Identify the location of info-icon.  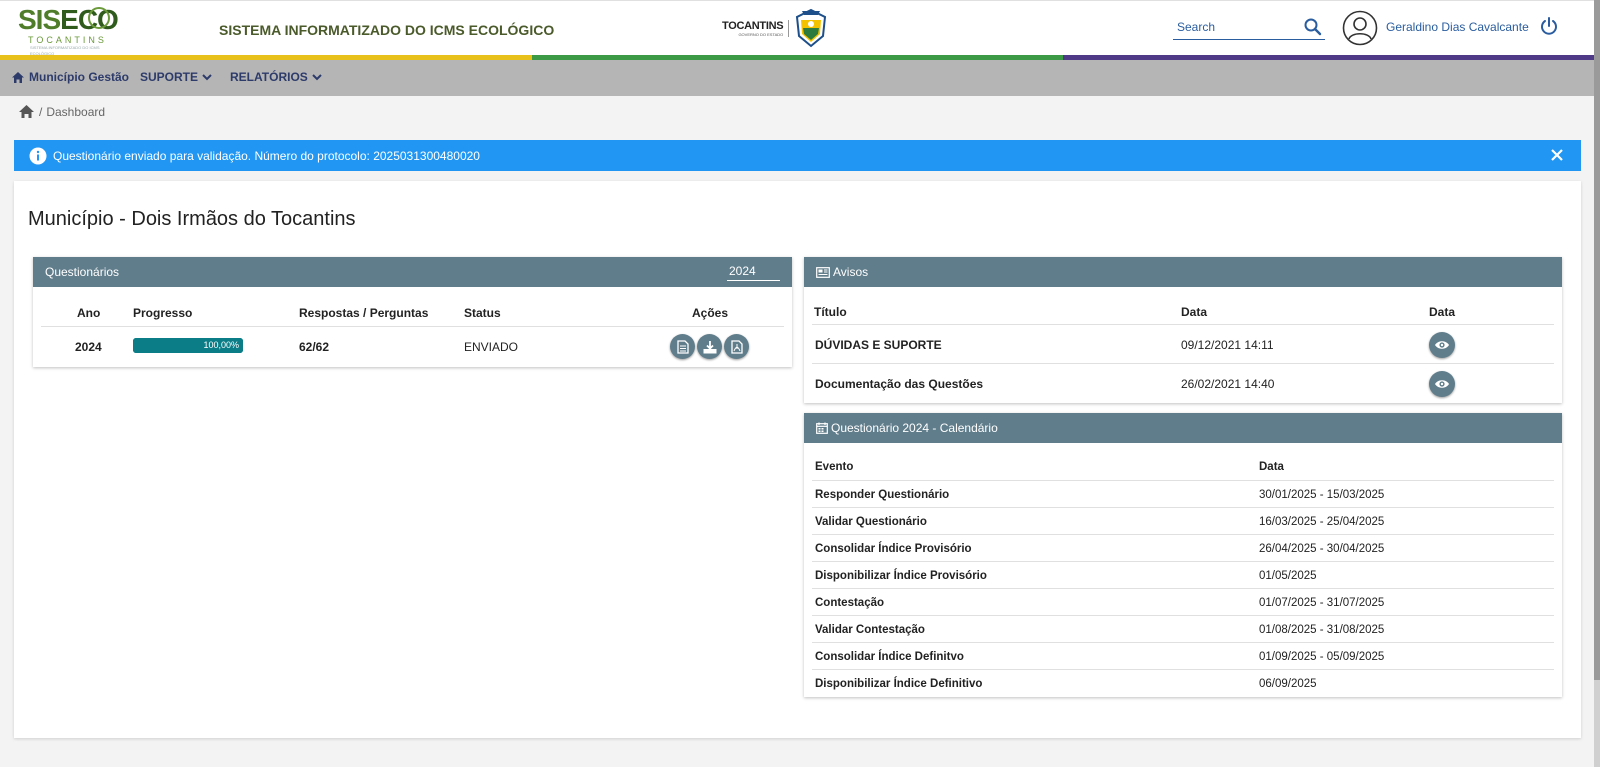
(38, 155).